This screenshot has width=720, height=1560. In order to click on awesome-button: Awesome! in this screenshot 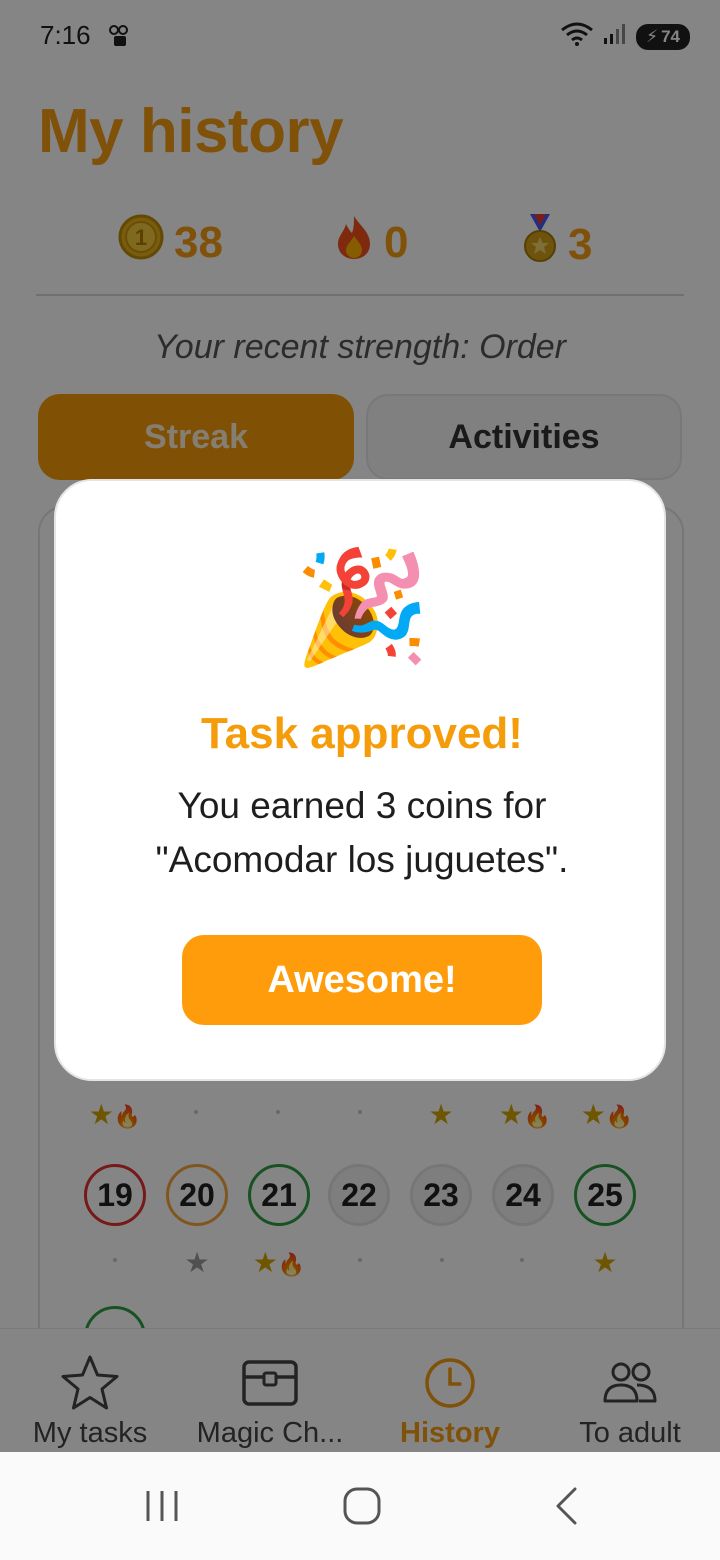, I will do `click(362, 980)`.